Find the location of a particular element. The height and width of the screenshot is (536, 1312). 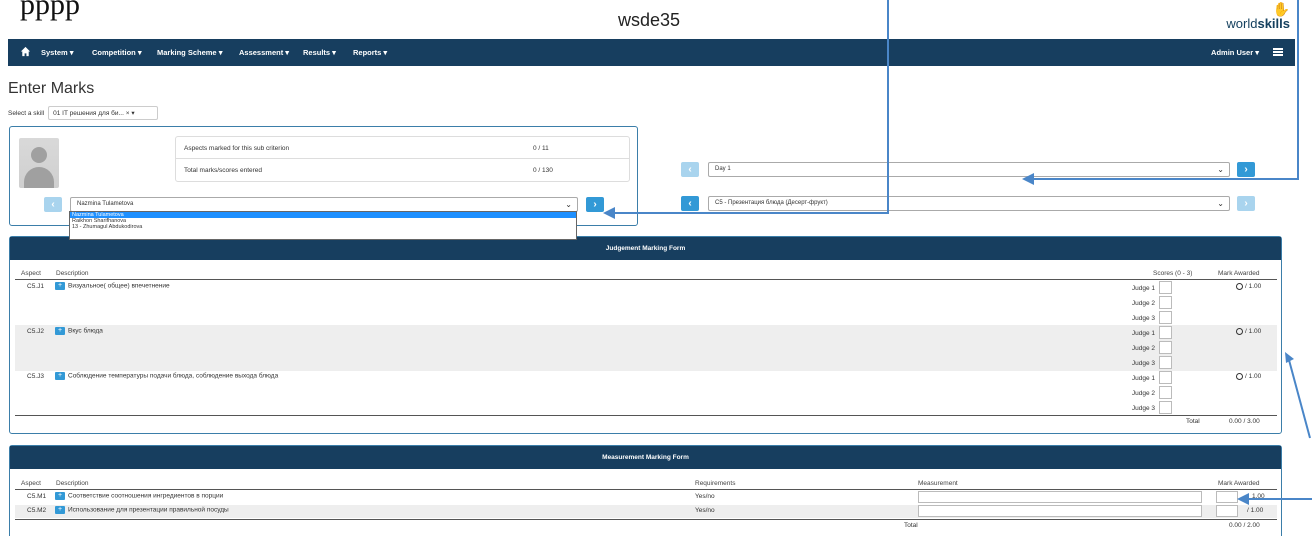

col-mark-awarded: Mark Awarded is located at coordinates (1239, 483).